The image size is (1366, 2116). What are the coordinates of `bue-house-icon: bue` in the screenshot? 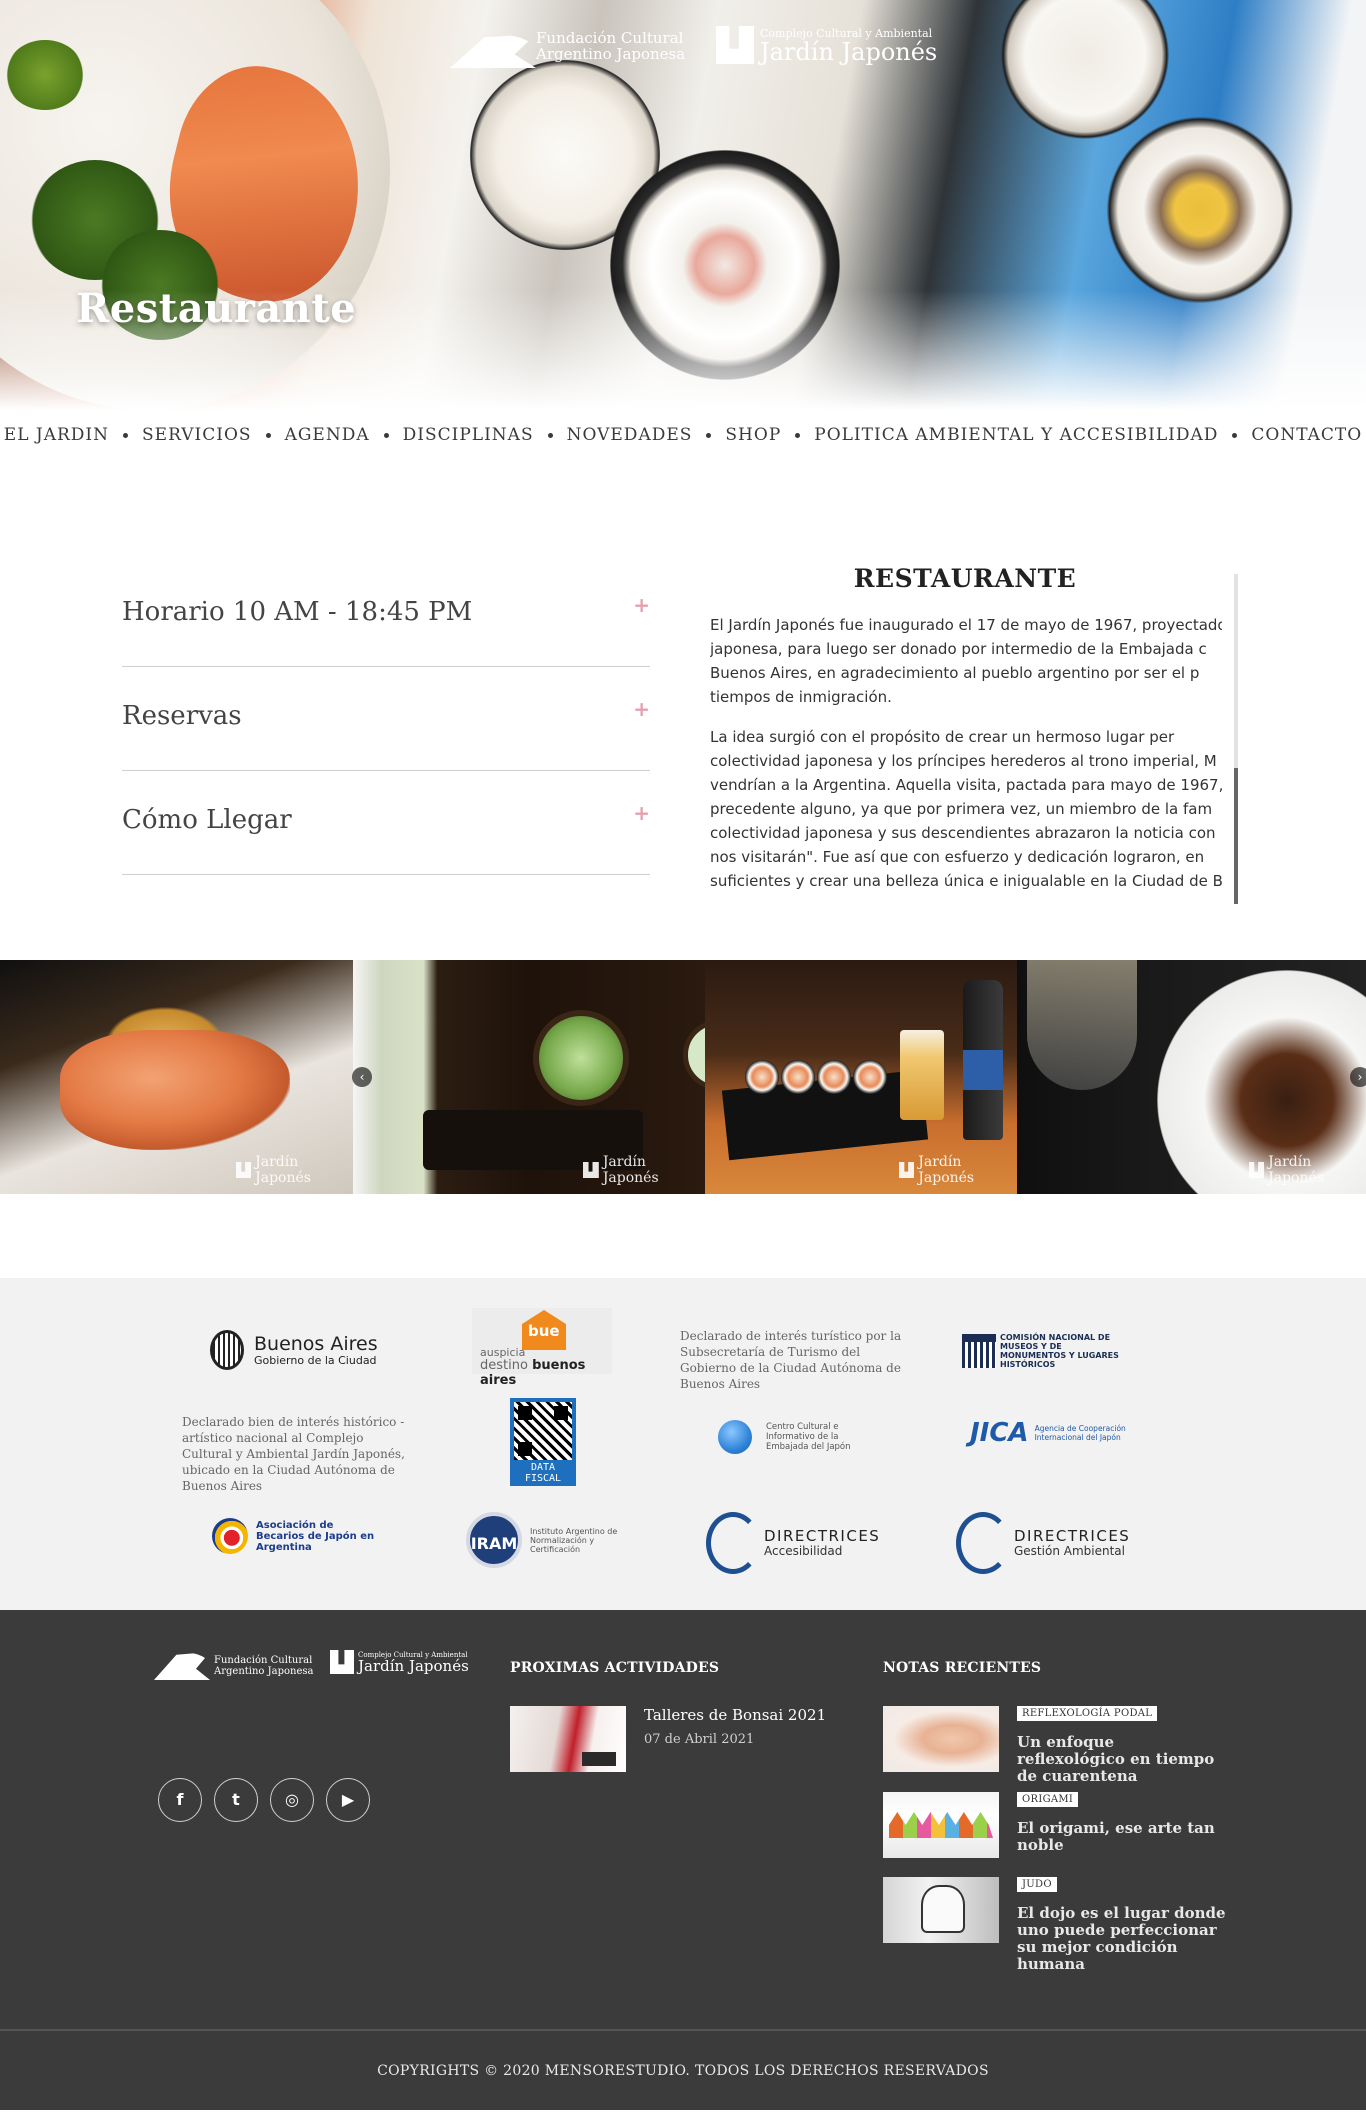 It's located at (544, 1330).